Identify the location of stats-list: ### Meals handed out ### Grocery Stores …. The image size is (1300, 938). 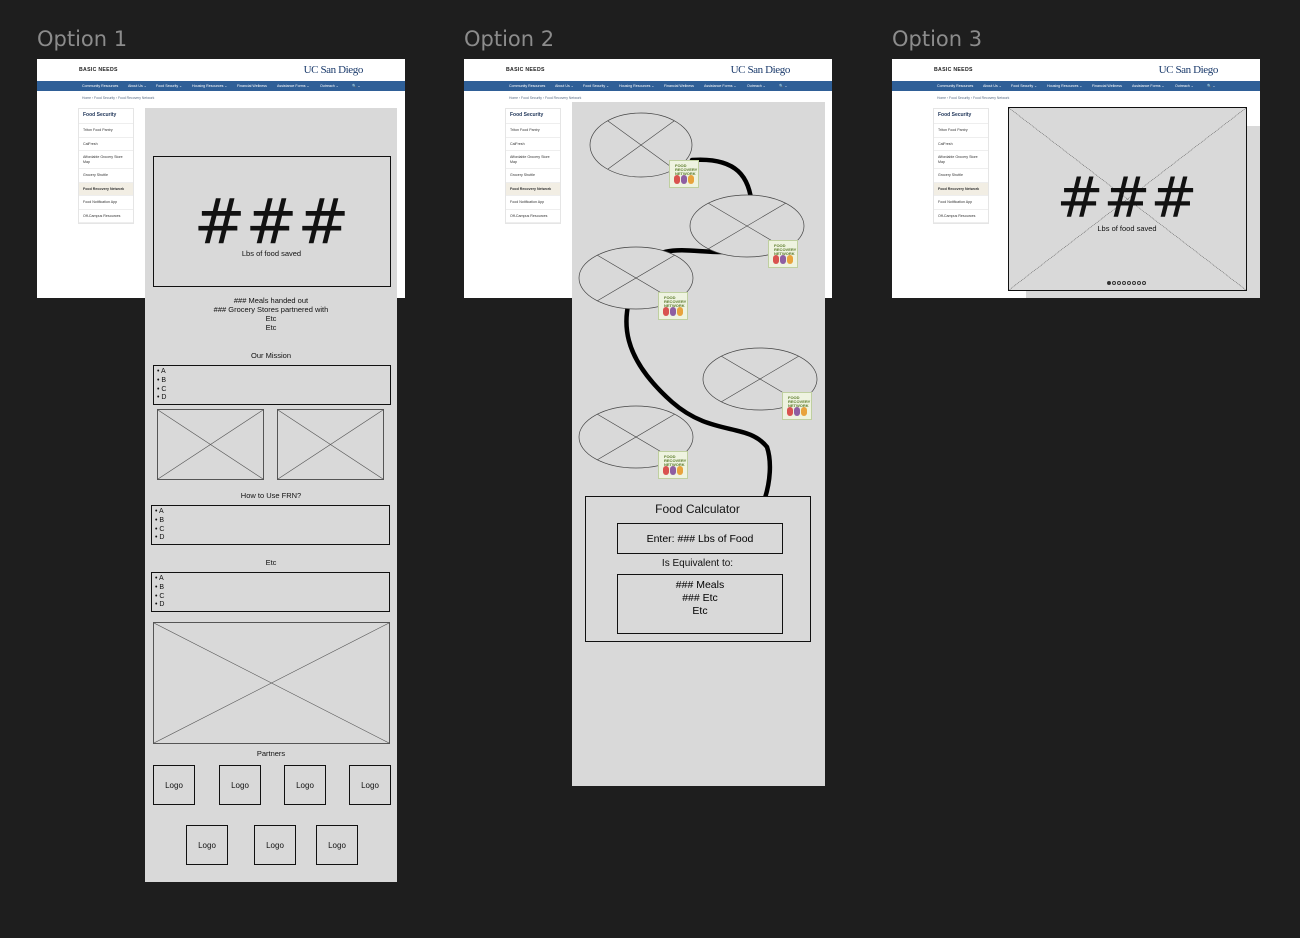
(271, 314).